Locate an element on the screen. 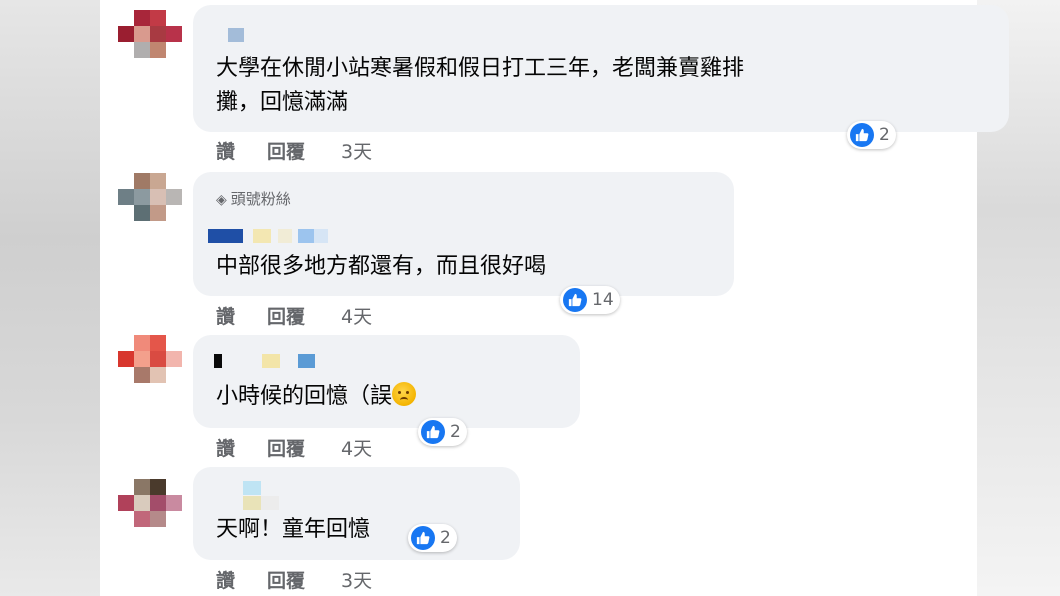 The image size is (1060, 596). comment-text: 天啊！童年回憶 is located at coordinates (293, 529).